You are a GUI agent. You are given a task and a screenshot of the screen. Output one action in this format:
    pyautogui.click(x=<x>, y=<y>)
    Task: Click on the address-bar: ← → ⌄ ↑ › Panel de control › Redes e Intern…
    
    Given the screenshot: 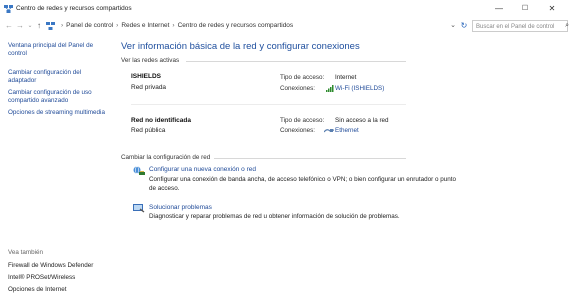 What is the action you would take?
    pyautogui.click(x=285, y=26)
    